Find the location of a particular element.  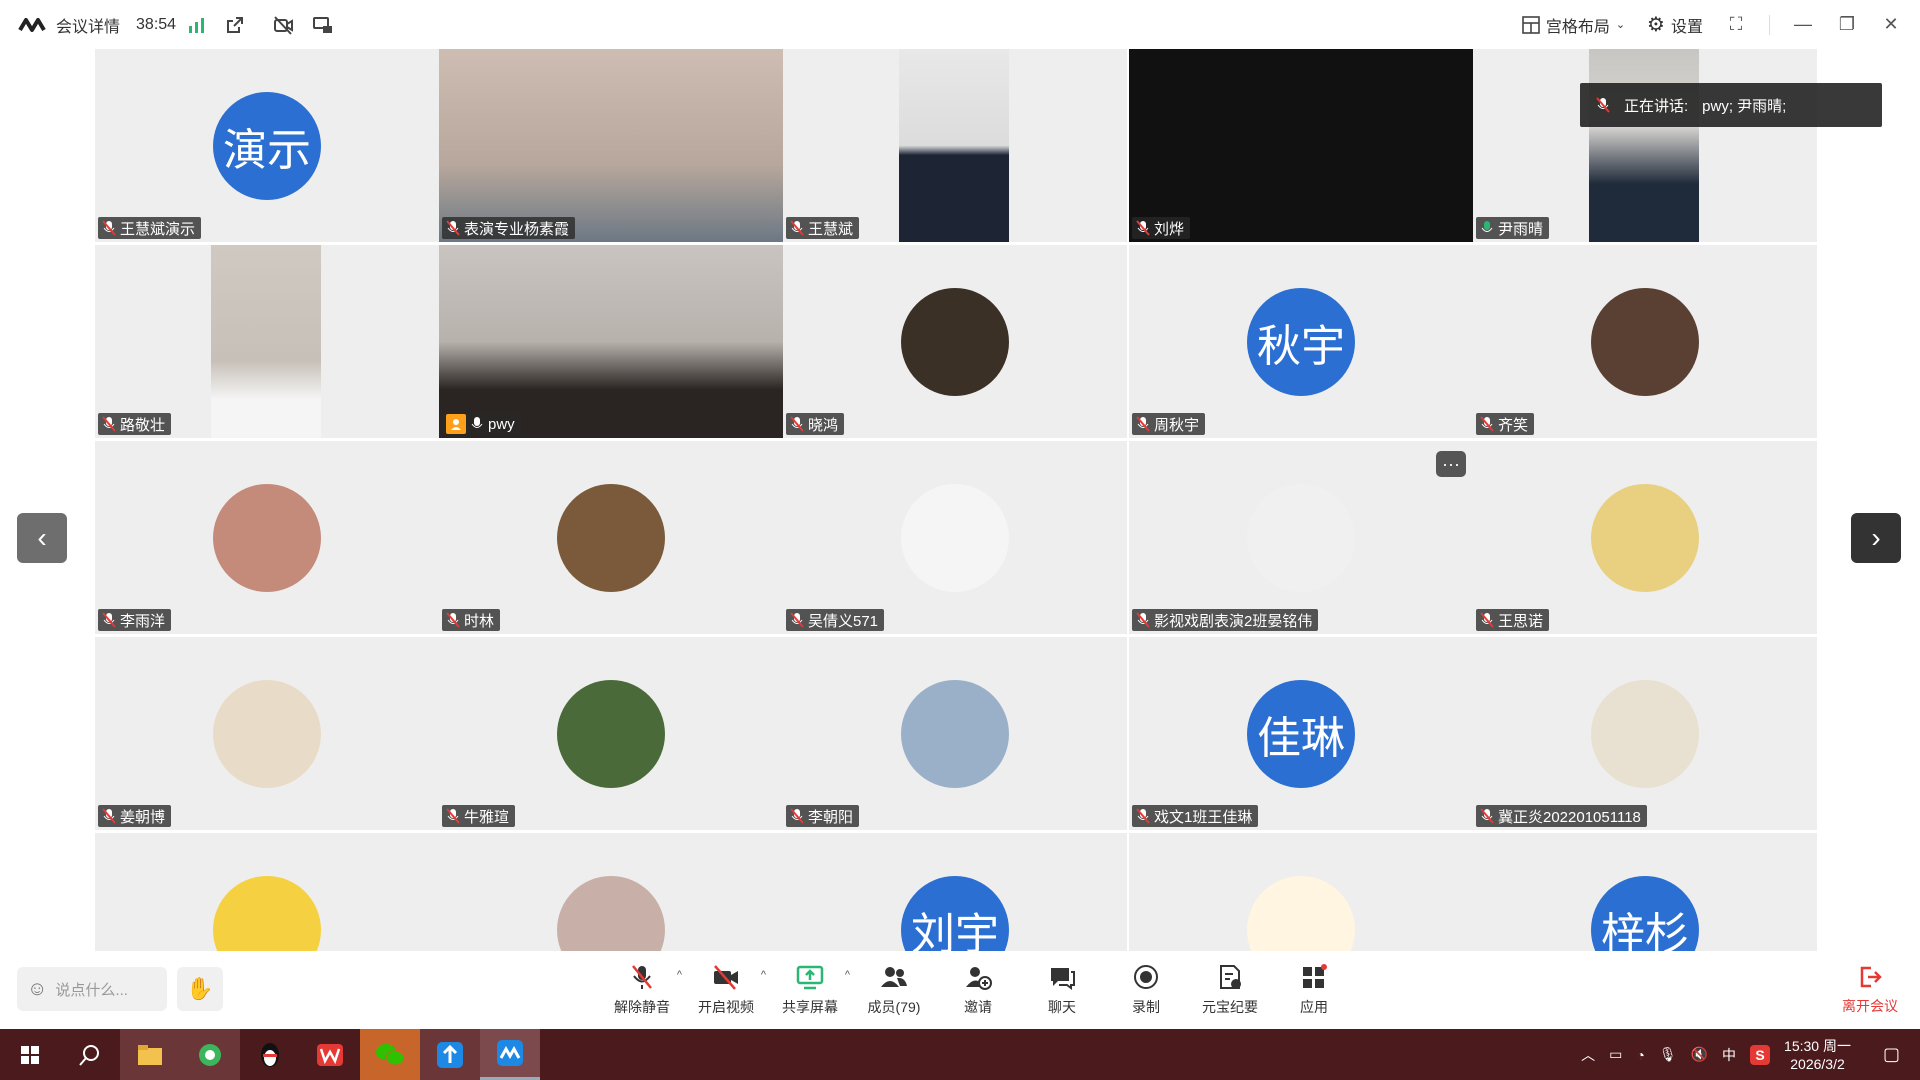

participant-tile: 王慧斌 is located at coordinates (955, 145).